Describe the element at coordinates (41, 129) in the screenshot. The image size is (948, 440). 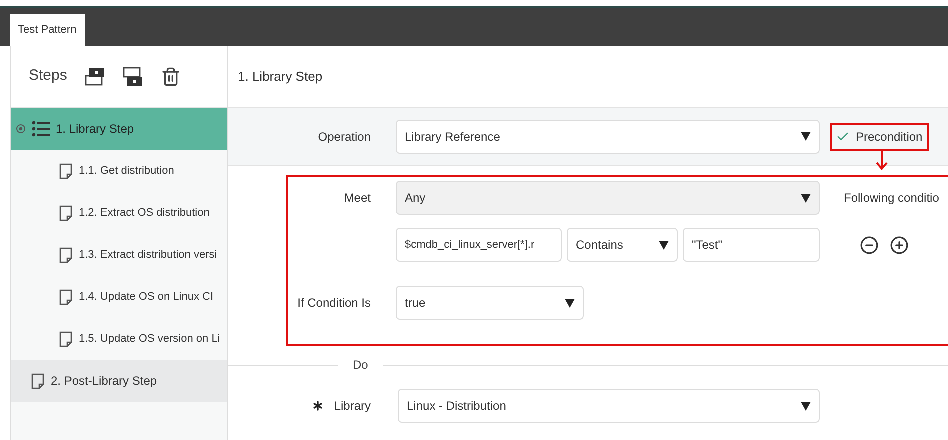
I see `list-icon` at that location.